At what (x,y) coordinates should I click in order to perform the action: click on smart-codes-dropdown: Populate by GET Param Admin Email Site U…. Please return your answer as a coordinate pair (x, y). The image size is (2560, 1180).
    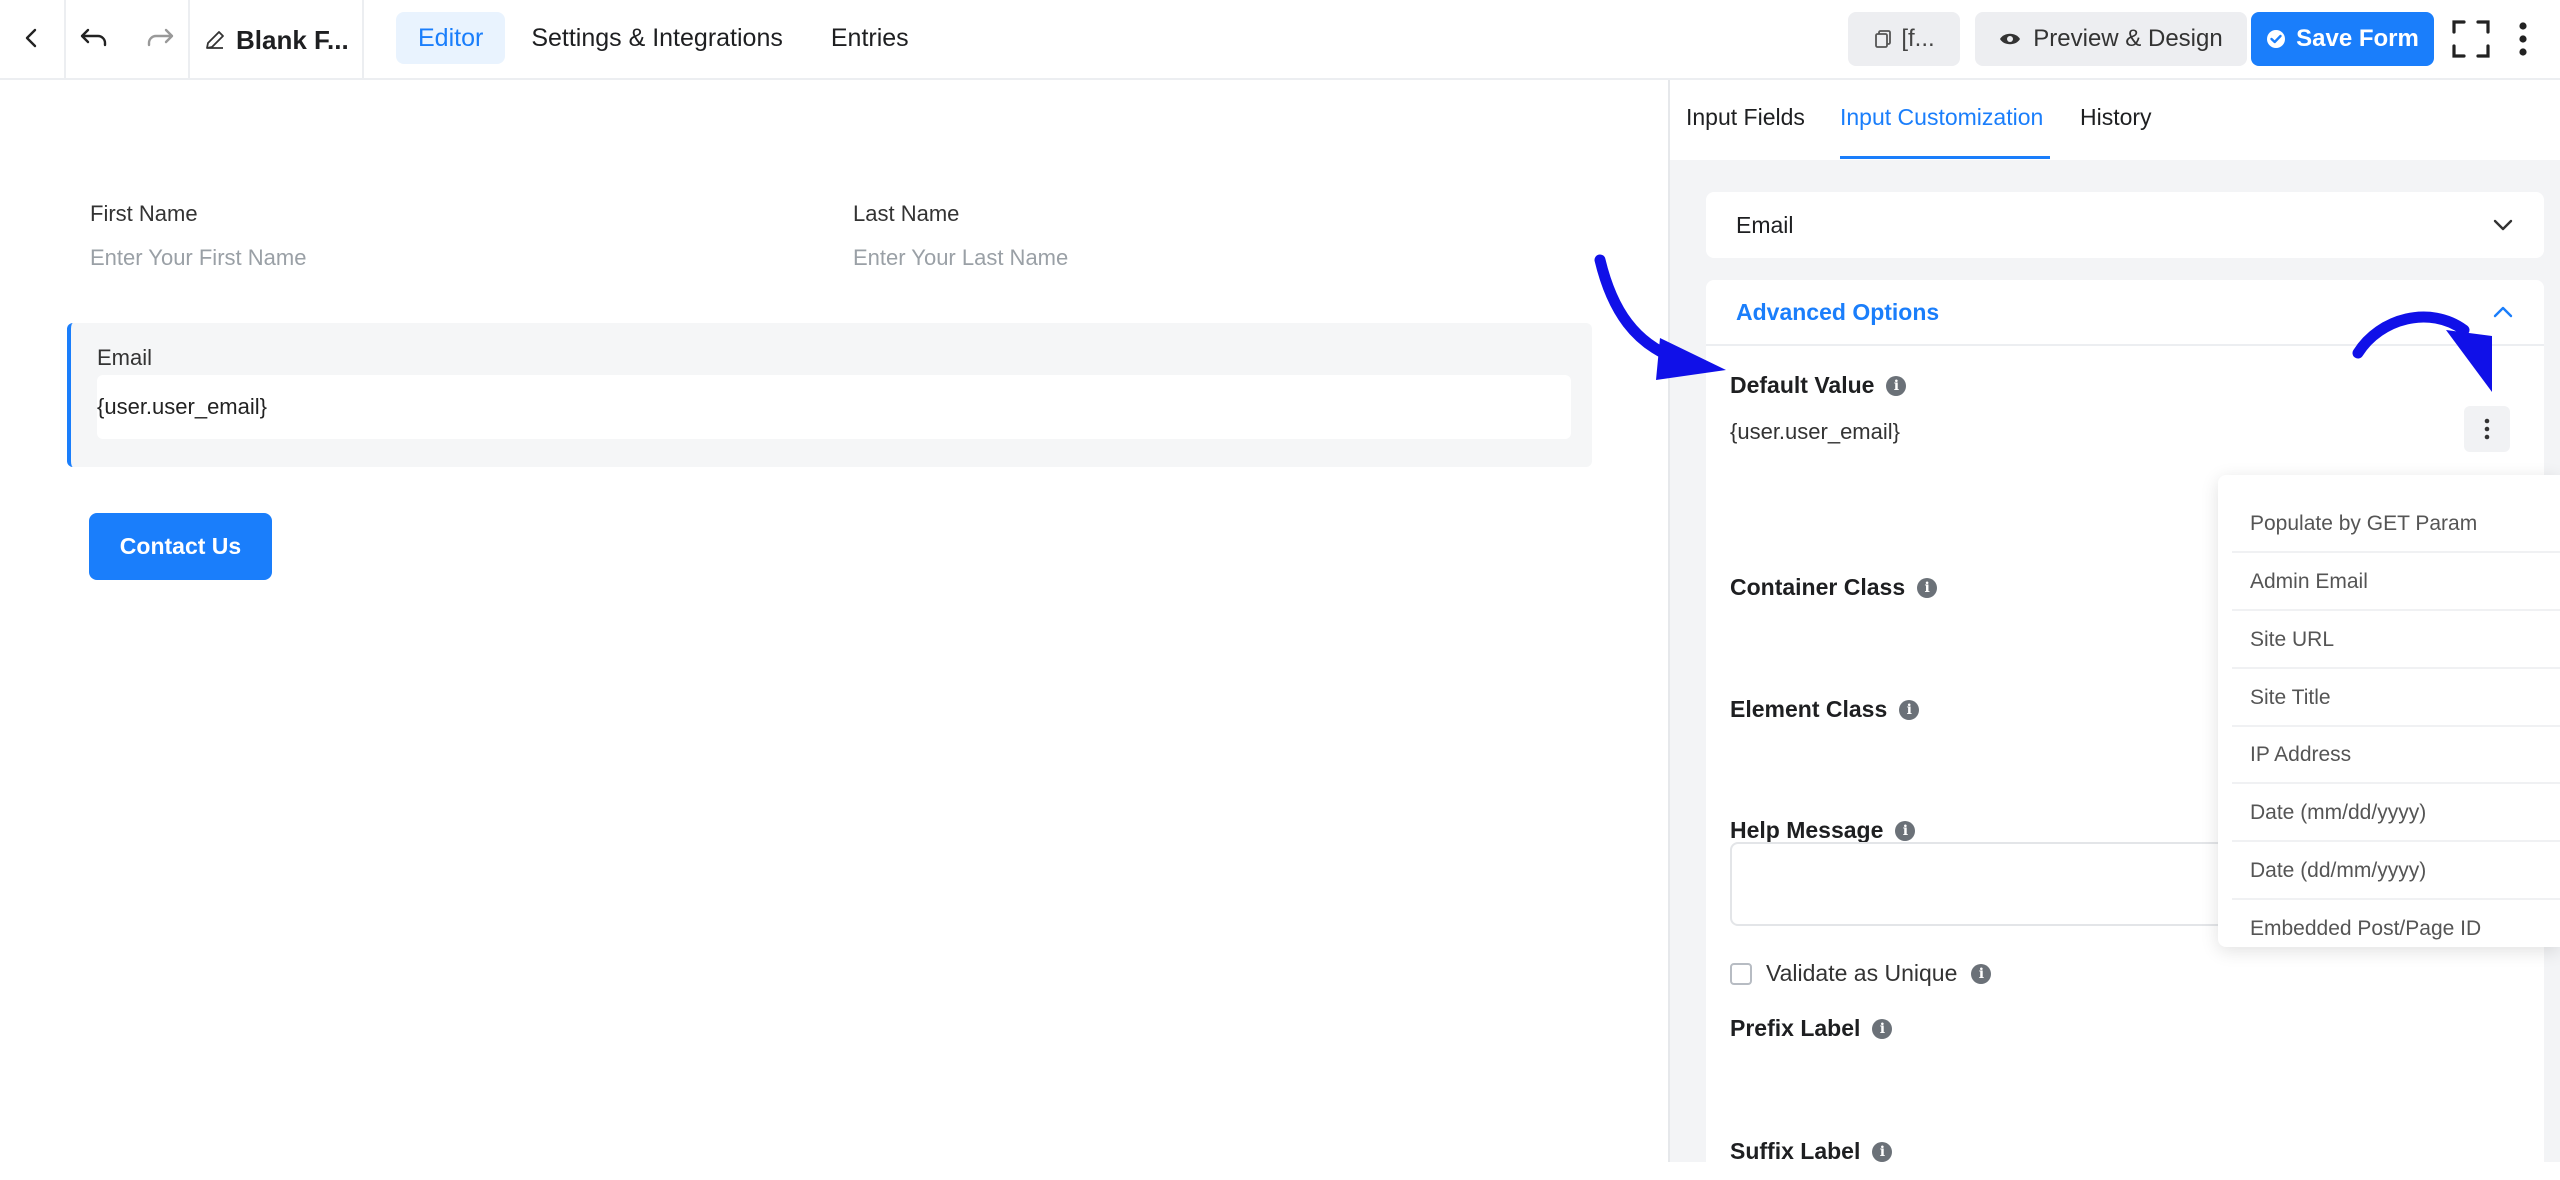
    Looking at the image, I should click on (2389, 711).